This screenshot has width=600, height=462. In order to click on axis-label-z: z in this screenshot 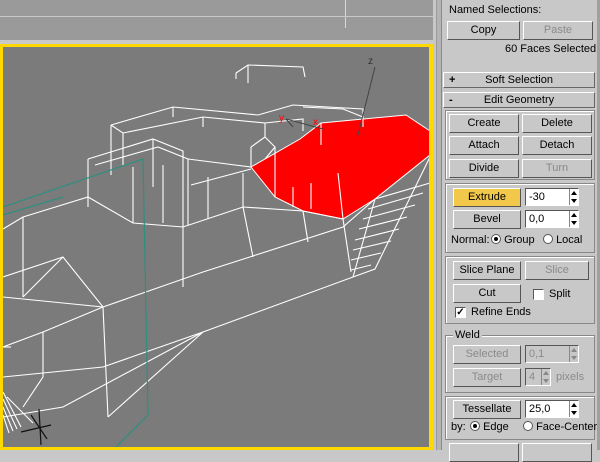, I will do `click(370, 61)`.